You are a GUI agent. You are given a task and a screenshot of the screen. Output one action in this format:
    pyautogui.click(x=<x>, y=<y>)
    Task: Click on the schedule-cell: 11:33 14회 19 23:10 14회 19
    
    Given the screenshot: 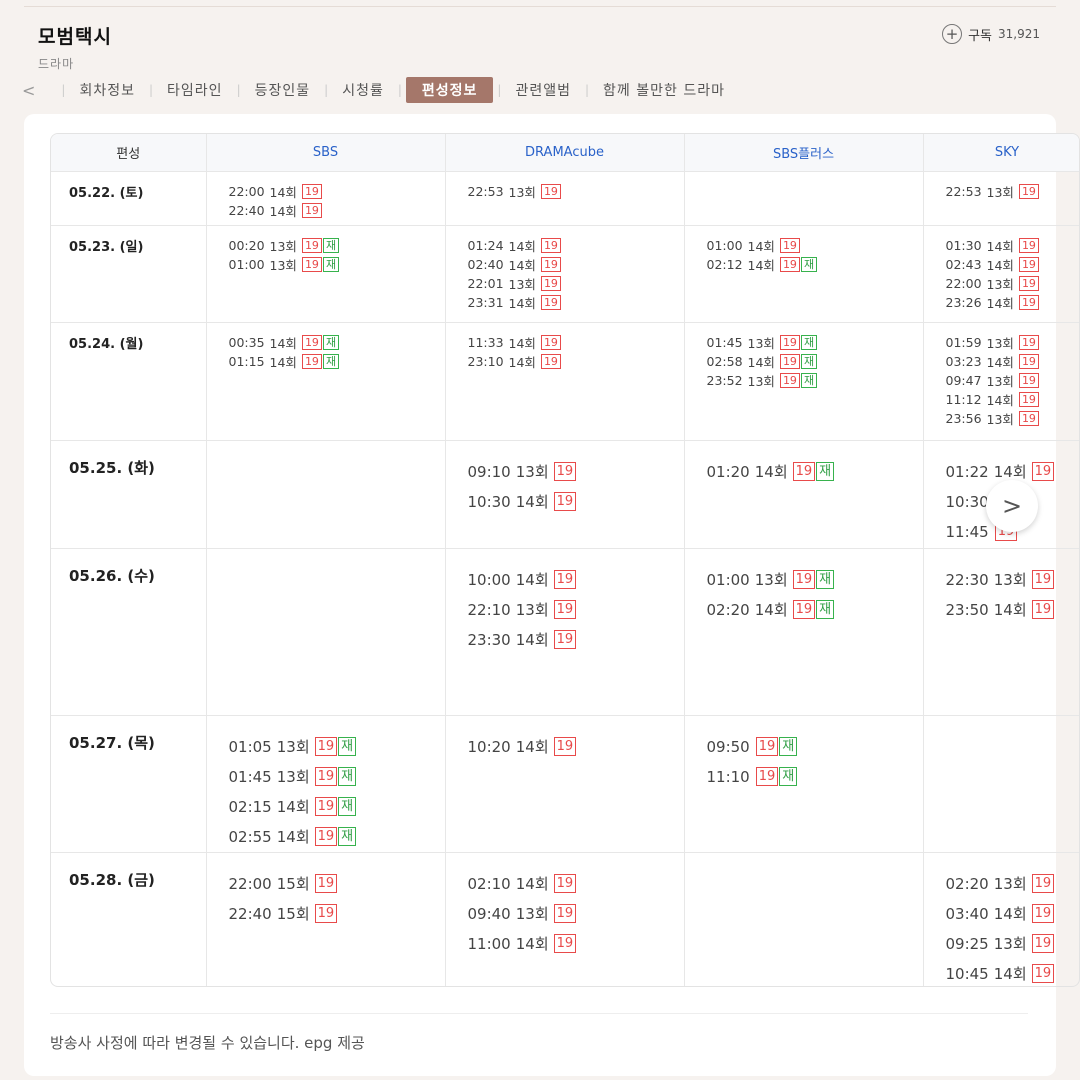 What is the action you would take?
    pyautogui.click(x=565, y=381)
    